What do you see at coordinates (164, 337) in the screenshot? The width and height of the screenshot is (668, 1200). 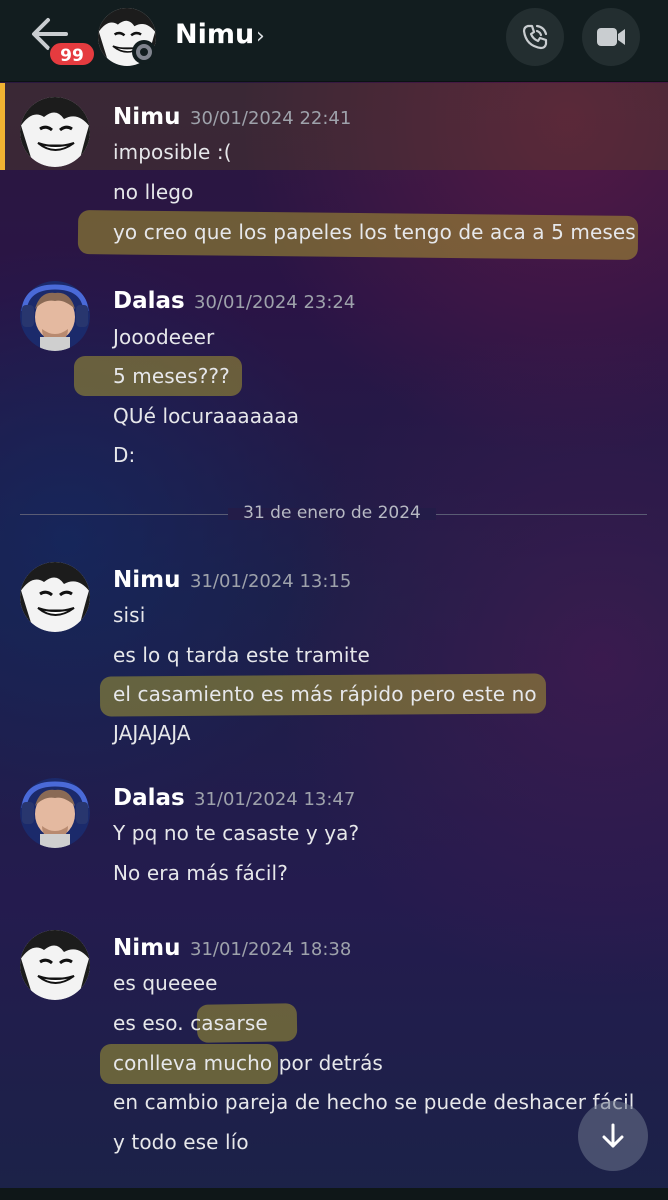 I see `message-text: Jooodeeer` at bounding box center [164, 337].